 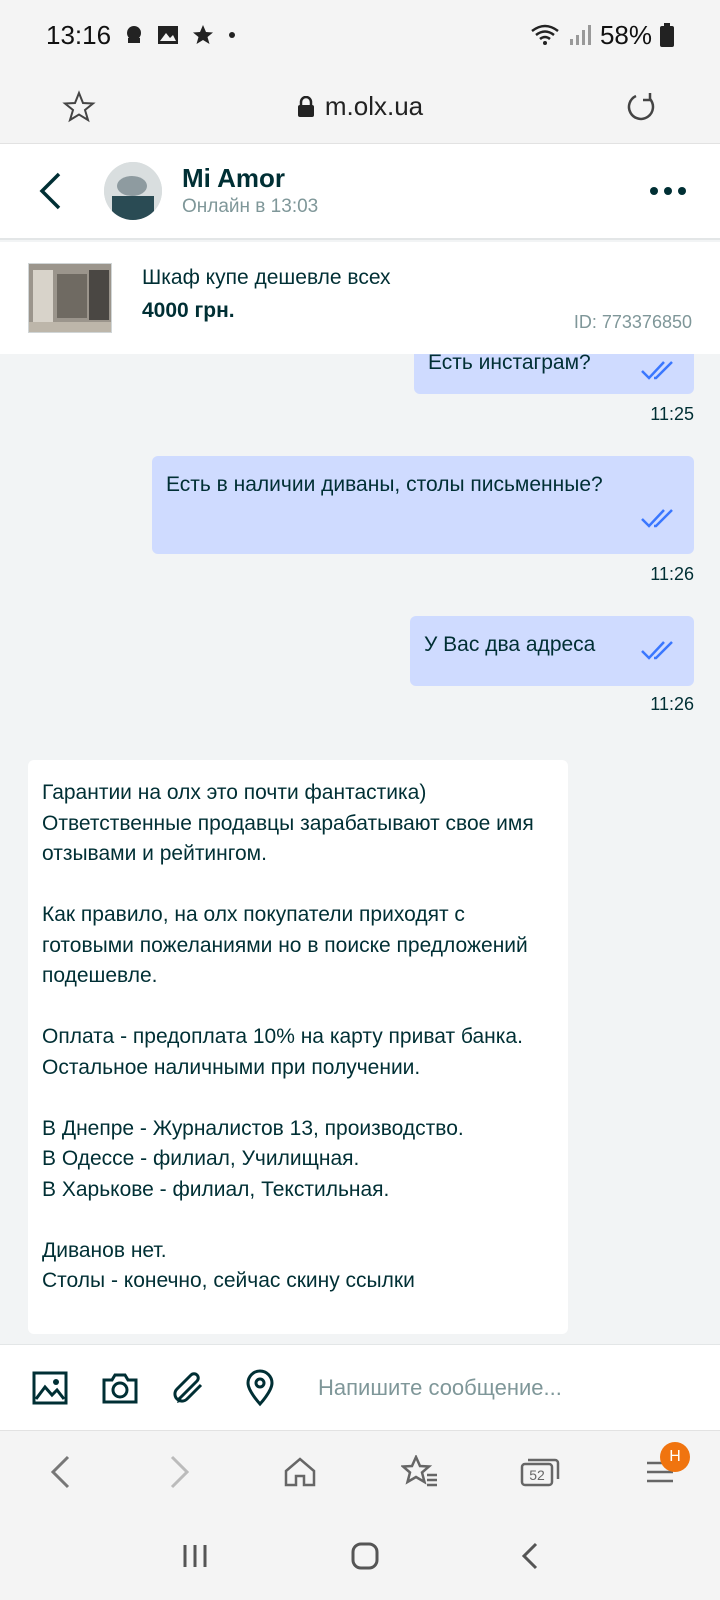 I want to click on back-button, so click(x=50, y=191).